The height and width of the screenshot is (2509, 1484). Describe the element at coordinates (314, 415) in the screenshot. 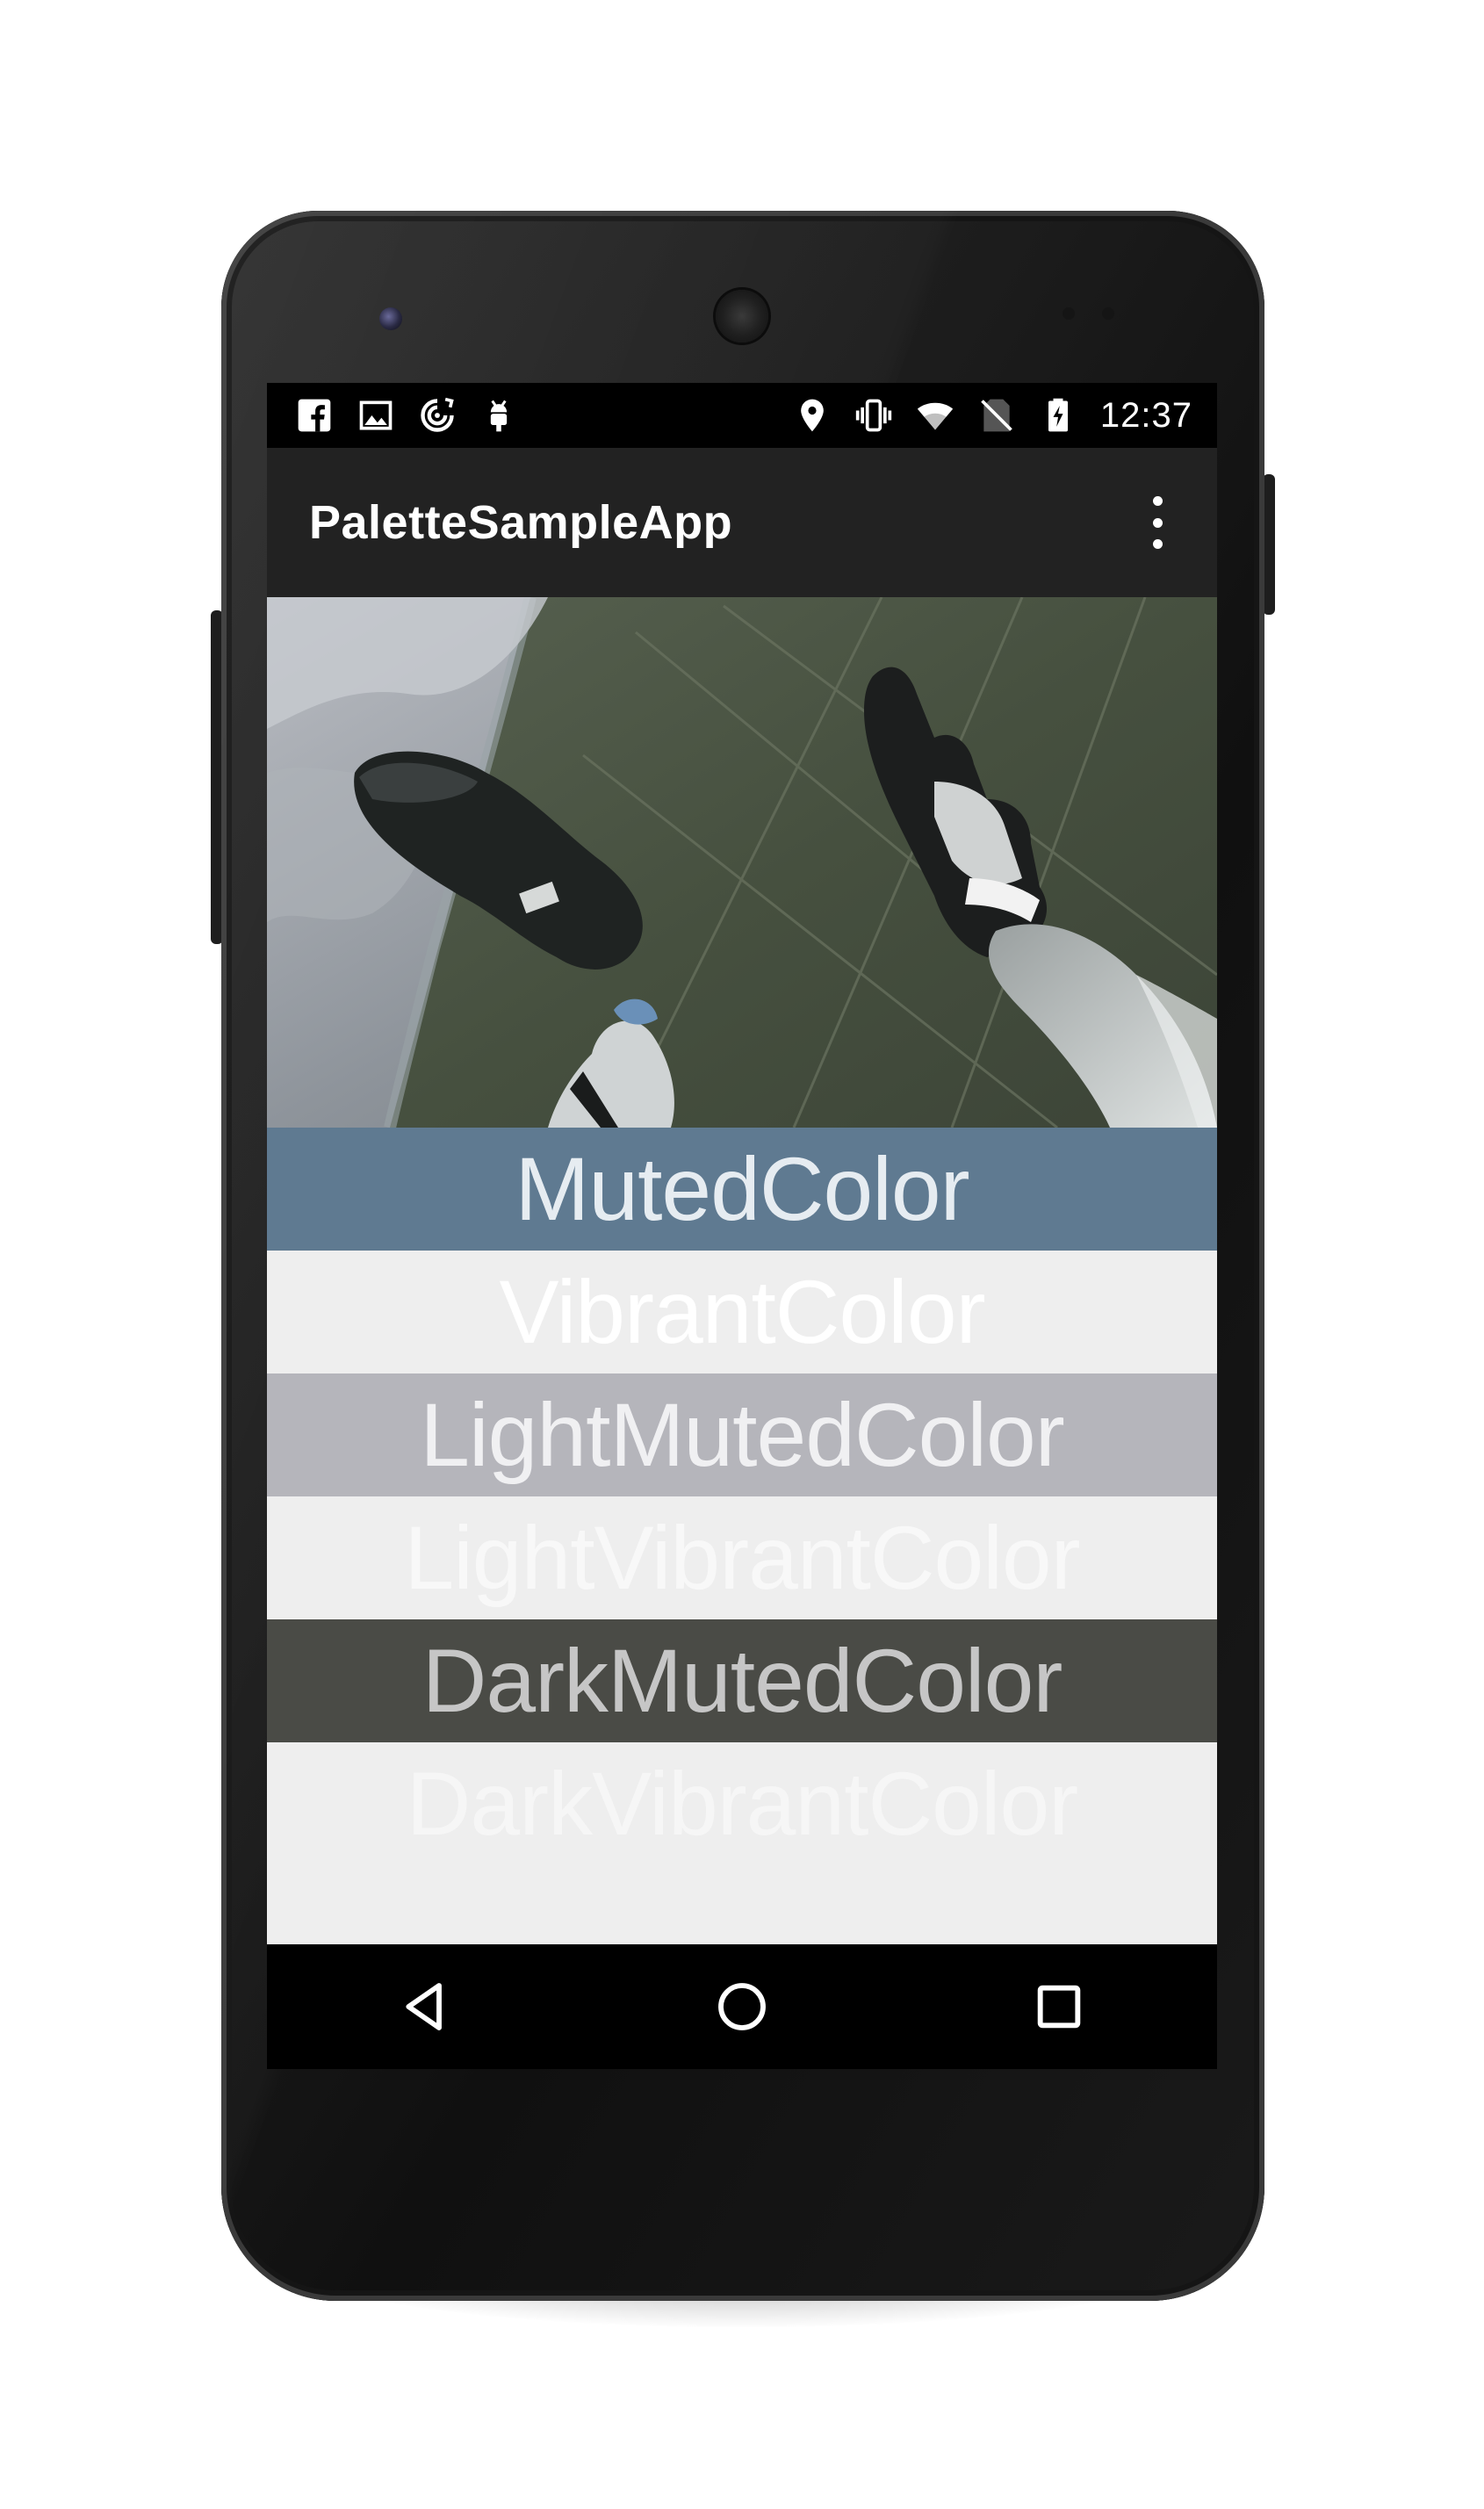

I see `facebook-icon` at that location.